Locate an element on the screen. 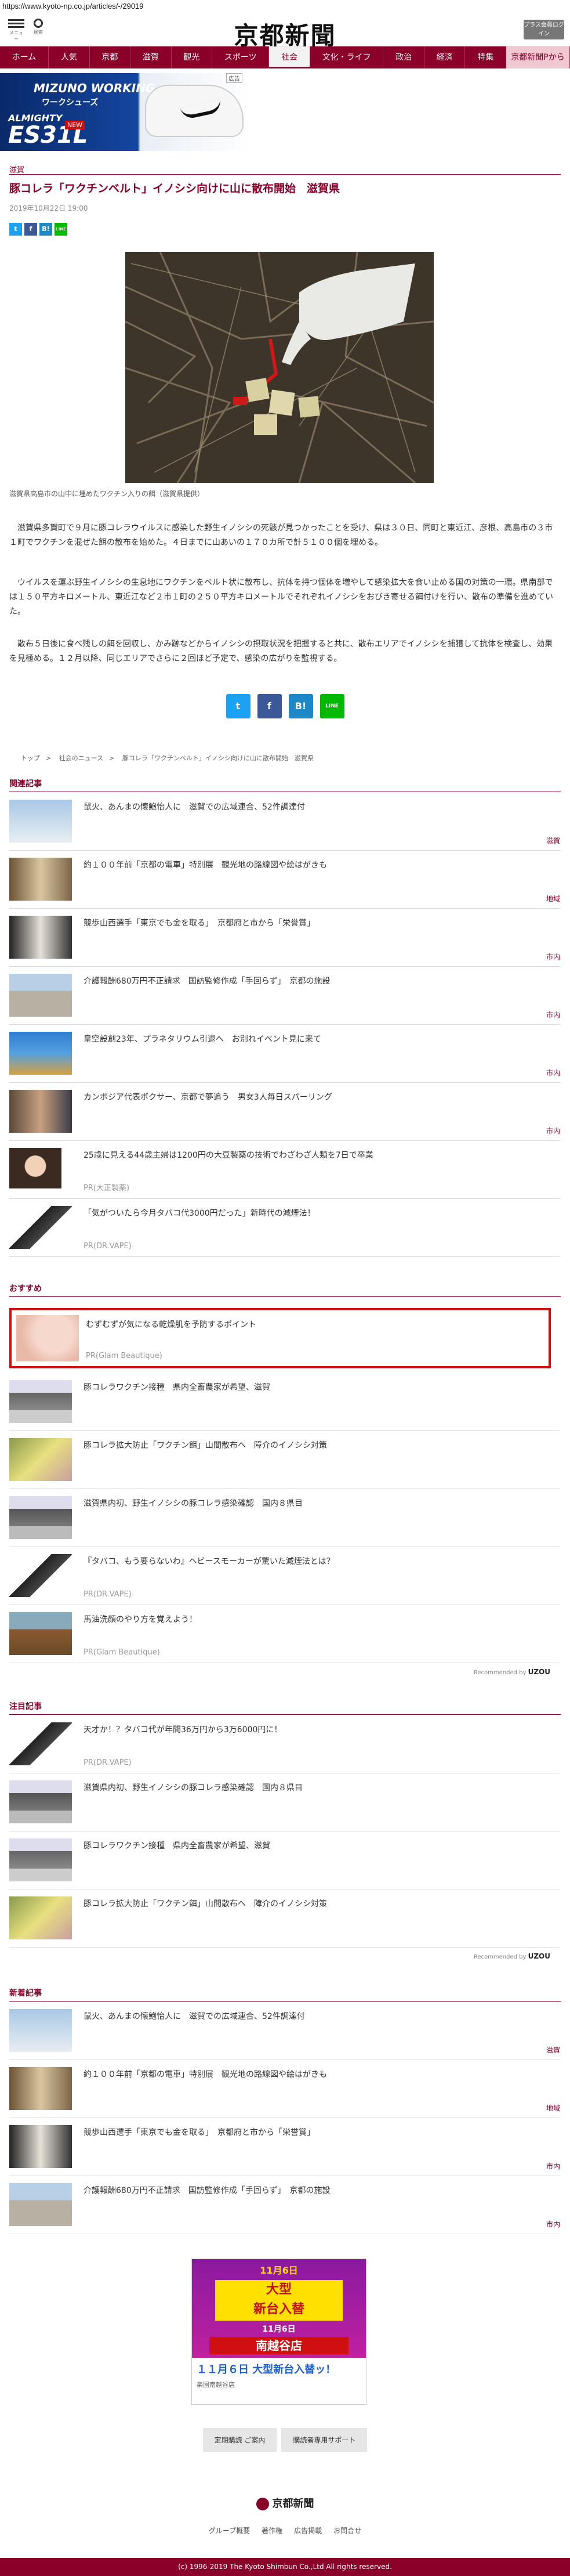  premium-login-button: プラス会員ログイン is located at coordinates (544, 29).